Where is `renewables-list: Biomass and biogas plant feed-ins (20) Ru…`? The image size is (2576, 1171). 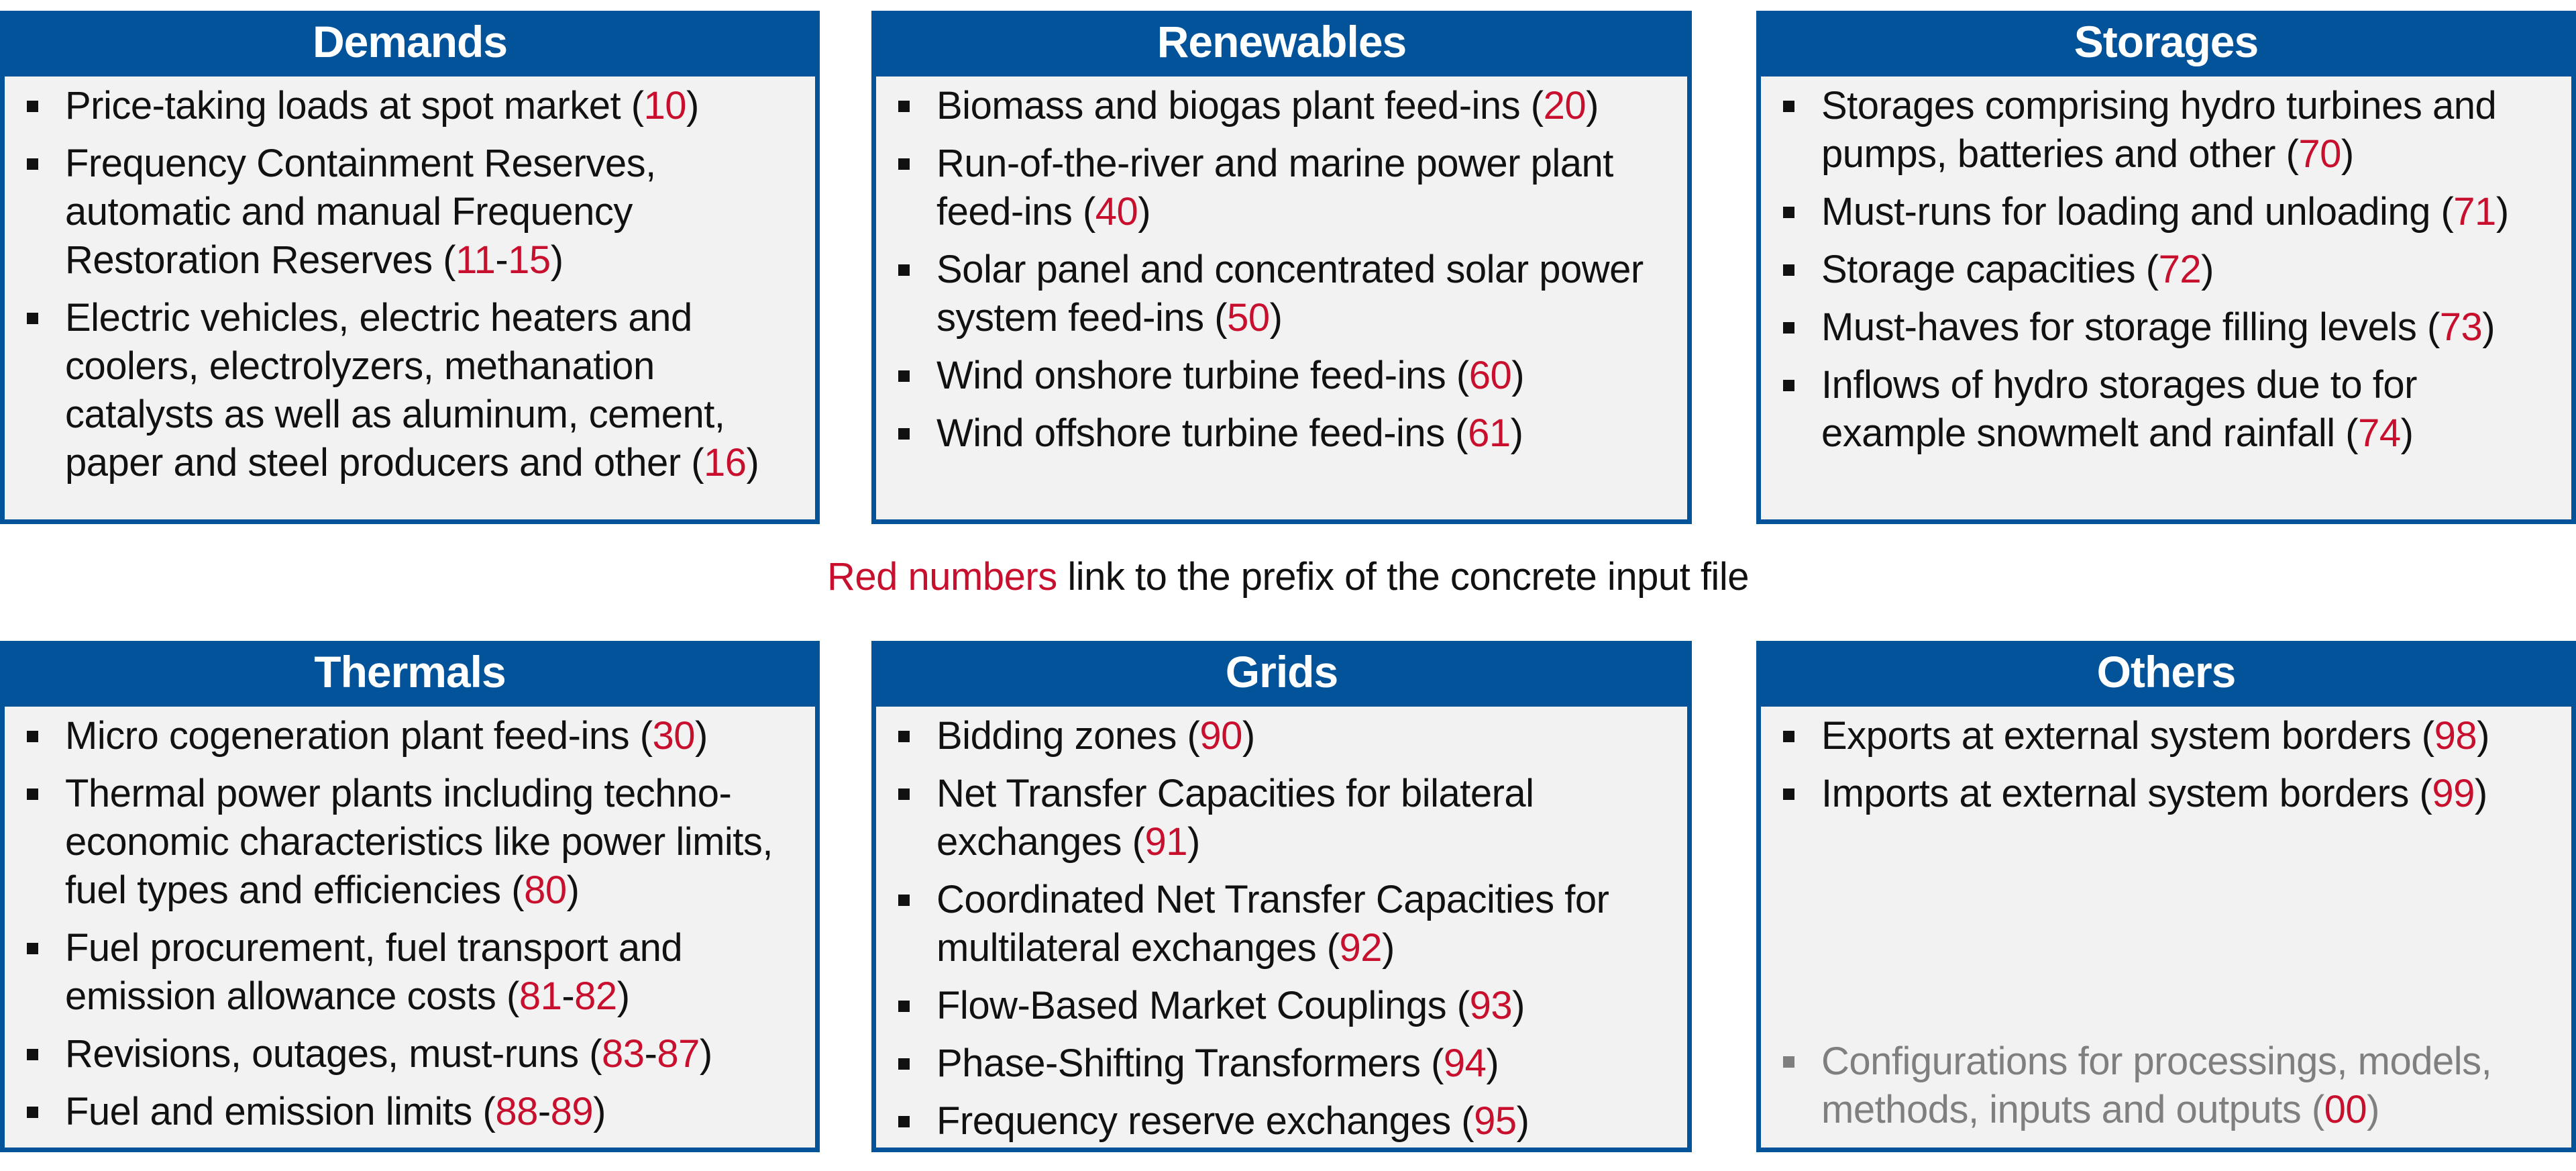 renewables-list: Biomass and biogas plant feed-ins (20) Ru… is located at coordinates (1281, 267).